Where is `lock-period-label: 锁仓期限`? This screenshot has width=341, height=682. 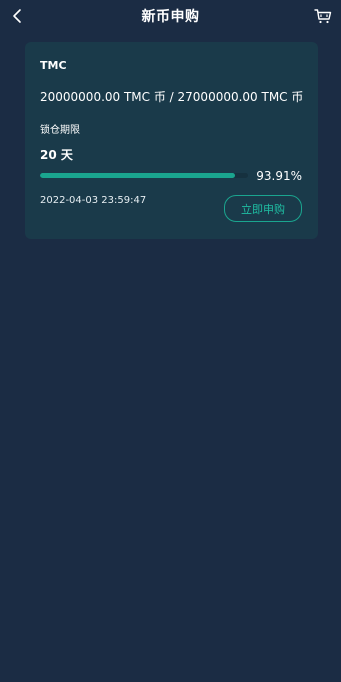 lock-period-label: 锁仓期限 is located at coordinates (60, 130).